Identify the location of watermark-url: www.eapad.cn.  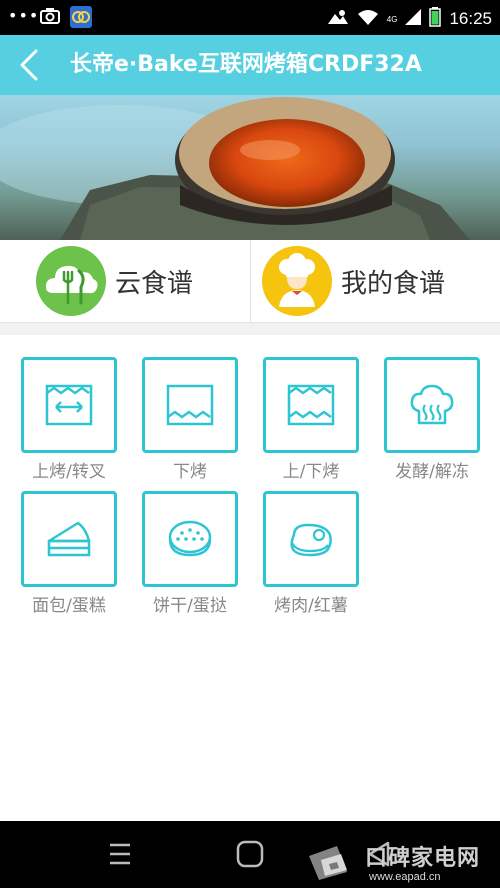
(405, 877).